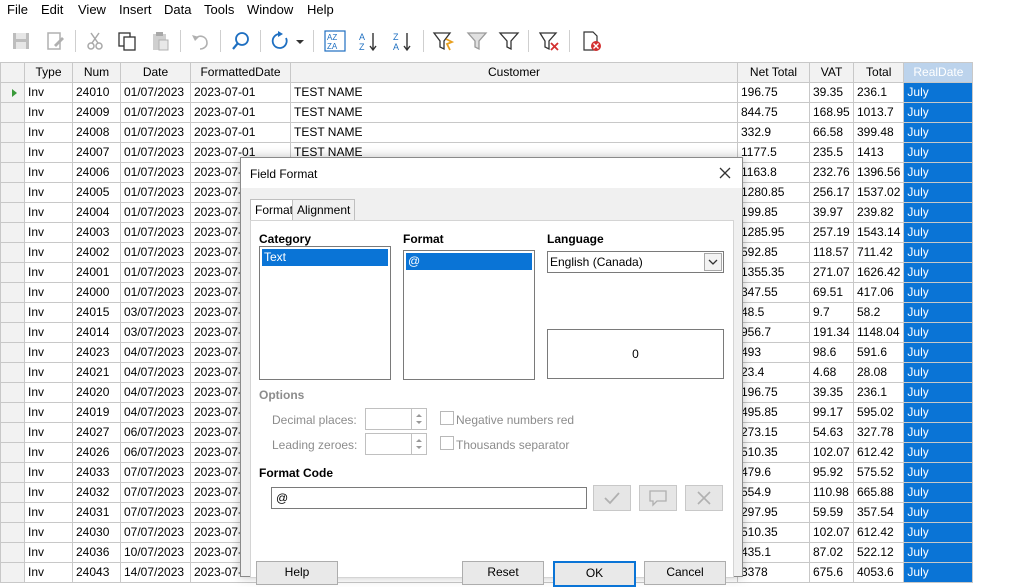  What do you see at coordinates (96, 232) in the screenshot?
I see `cell-num: 24003` at bounding box center [96, 232].